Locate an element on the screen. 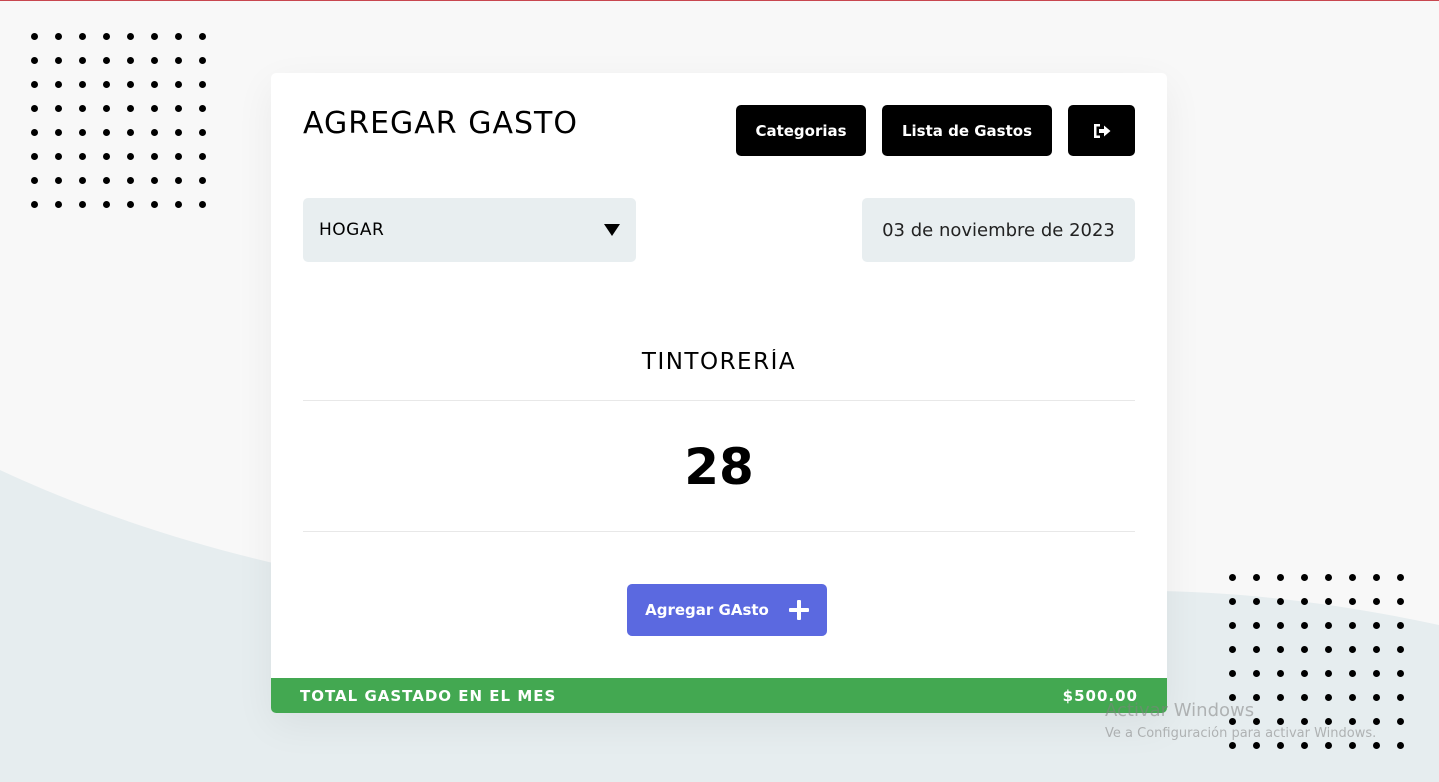  dot-pattern-top-left is located at coordinates (118, 120).